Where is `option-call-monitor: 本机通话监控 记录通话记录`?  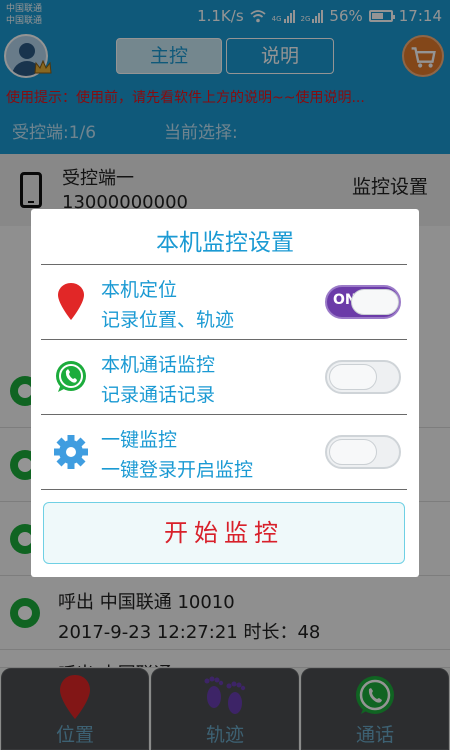
option-call-monitor: 本机通话监控 记录通话记录 is located at coordinates (225, 377).